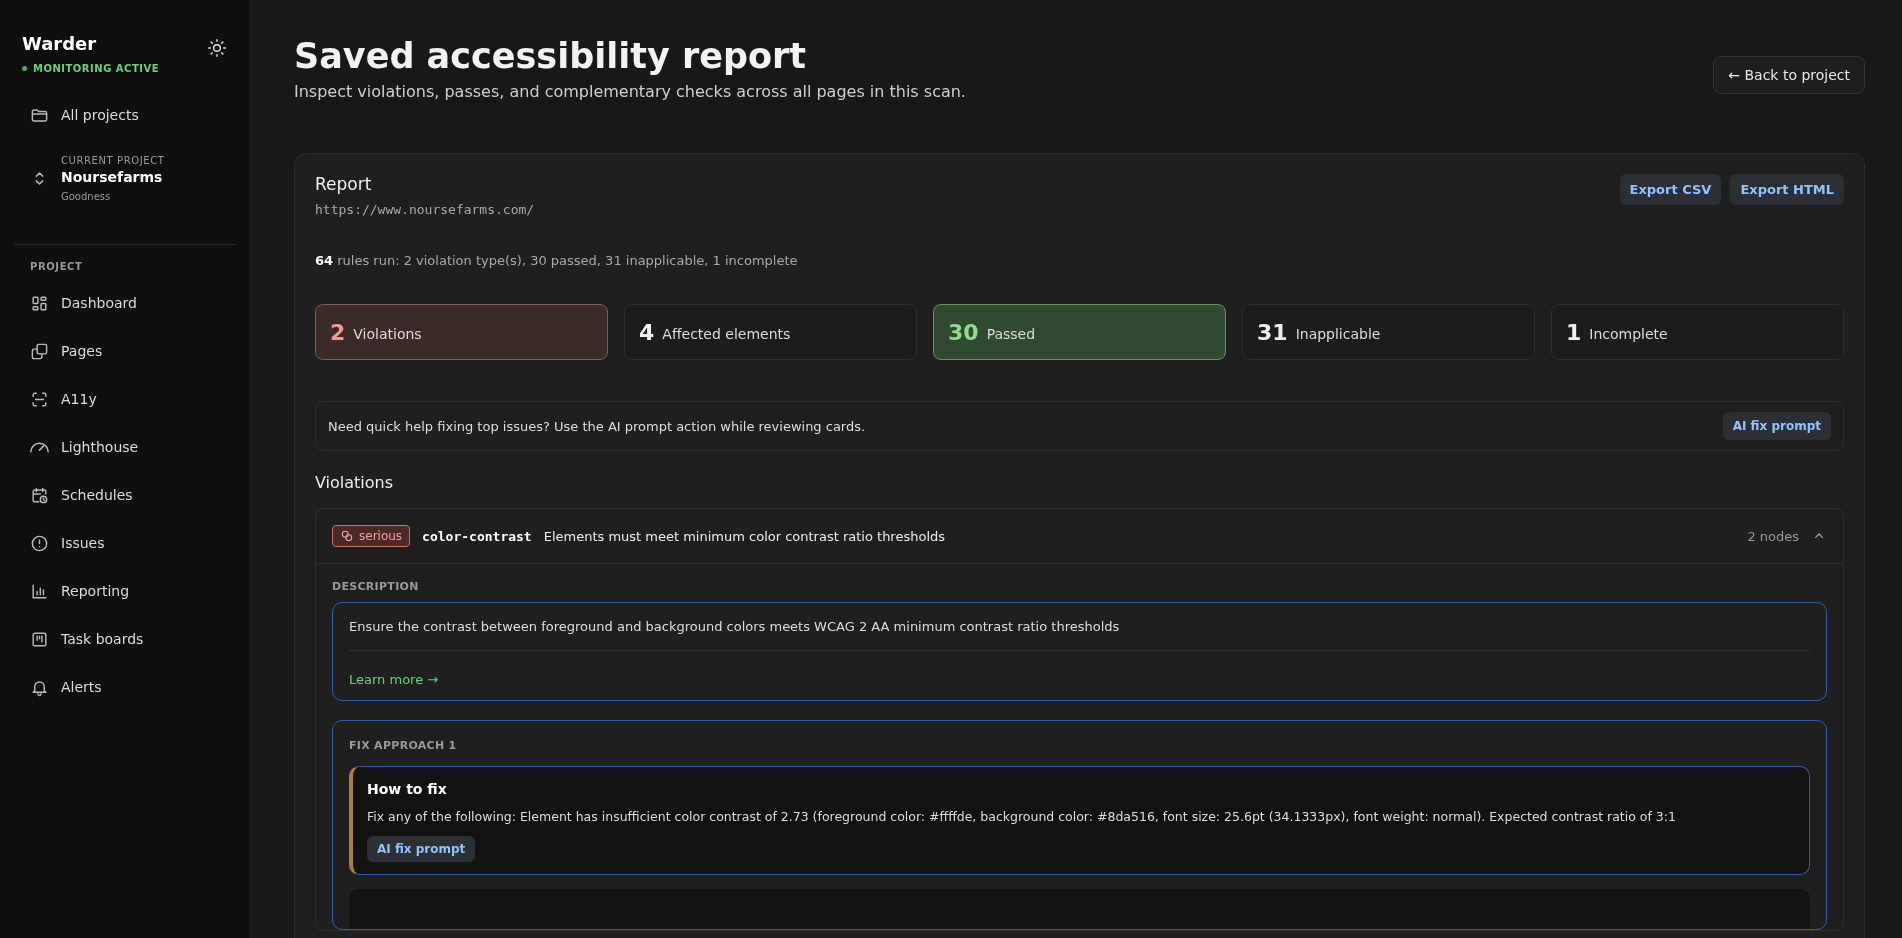 Image resolution: width=1902 pixels, height=938 pixels. Describe the element at coordinates (1628, 334) in the screenshot. I see `stat-label: Incomplete` at that location.